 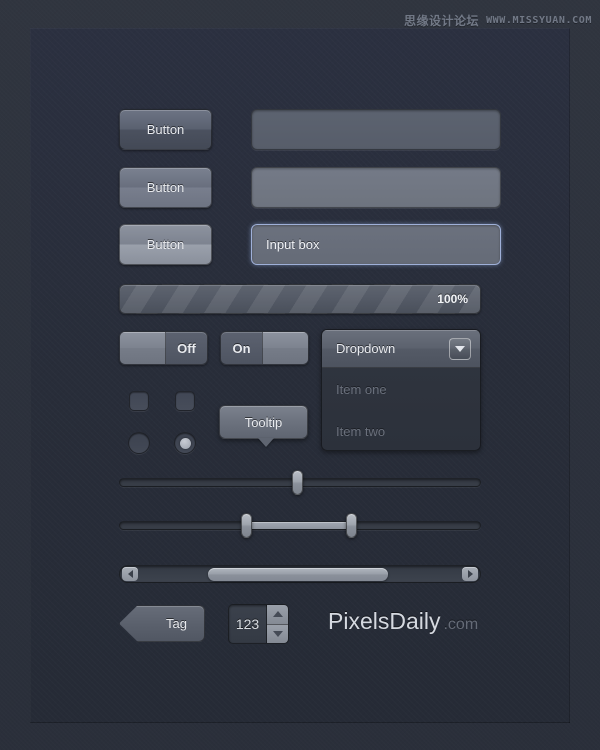 What do you see at coordinates (539, 20) in the screenshot?
I see `watermark-url-text: WWW.MISSYUAN.COM` at bounding box center [539, 20].